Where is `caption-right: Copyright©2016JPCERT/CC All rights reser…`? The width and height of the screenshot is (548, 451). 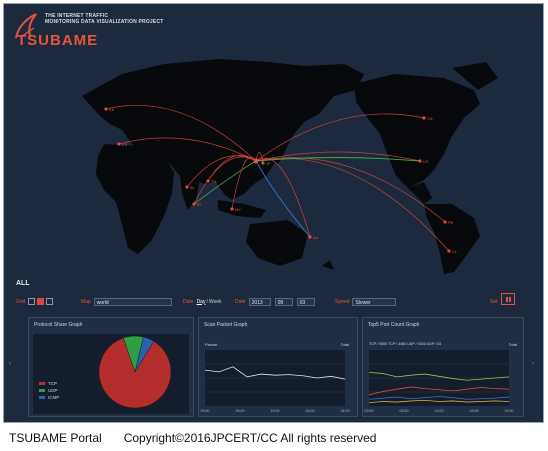
caption-right: Copyright©2016JPCERT/CC All rights reser… is located at coordinates (250, 438).